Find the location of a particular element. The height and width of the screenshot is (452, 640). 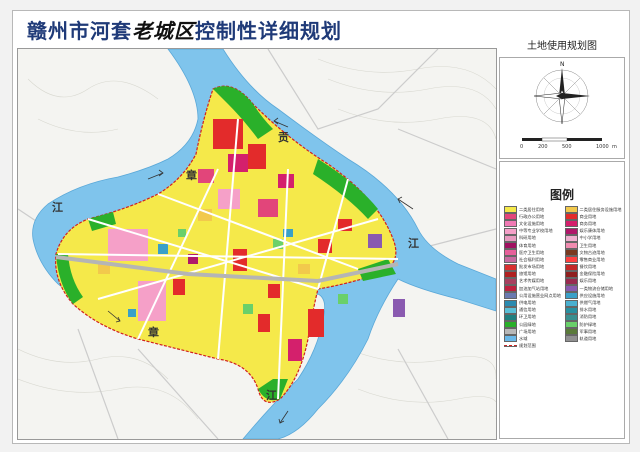

legend-label: 金融保险用地 is located at coordinates (592, 274).